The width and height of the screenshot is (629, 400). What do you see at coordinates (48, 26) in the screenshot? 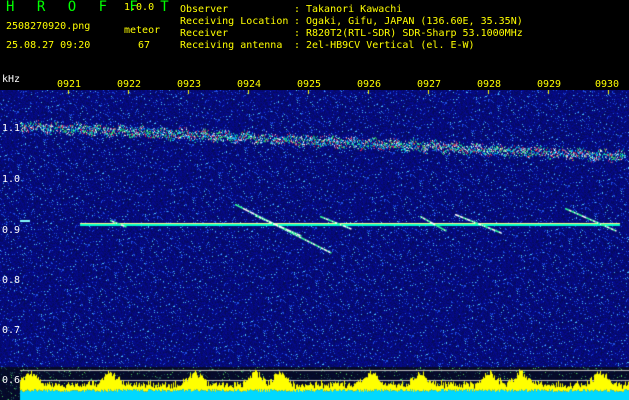
I see `file-name: 2508270920.png` at bounding box center [48, 26].